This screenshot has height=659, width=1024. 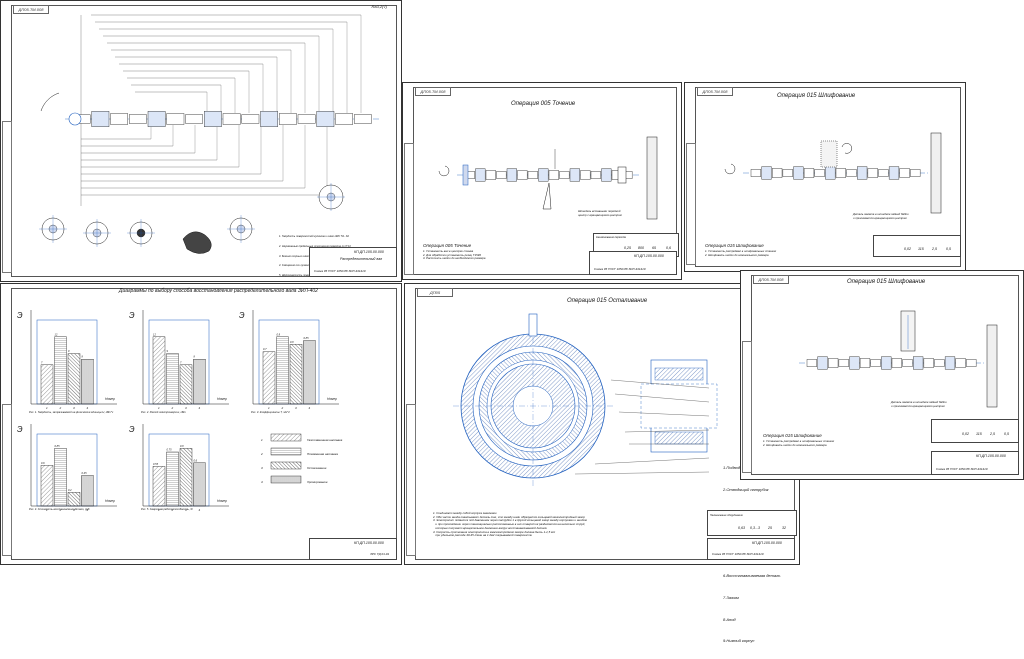 What do you see at coordinates (307, 338) in the screenshot?
I see `data-label: 0.85` at bounding box center [307, 338].